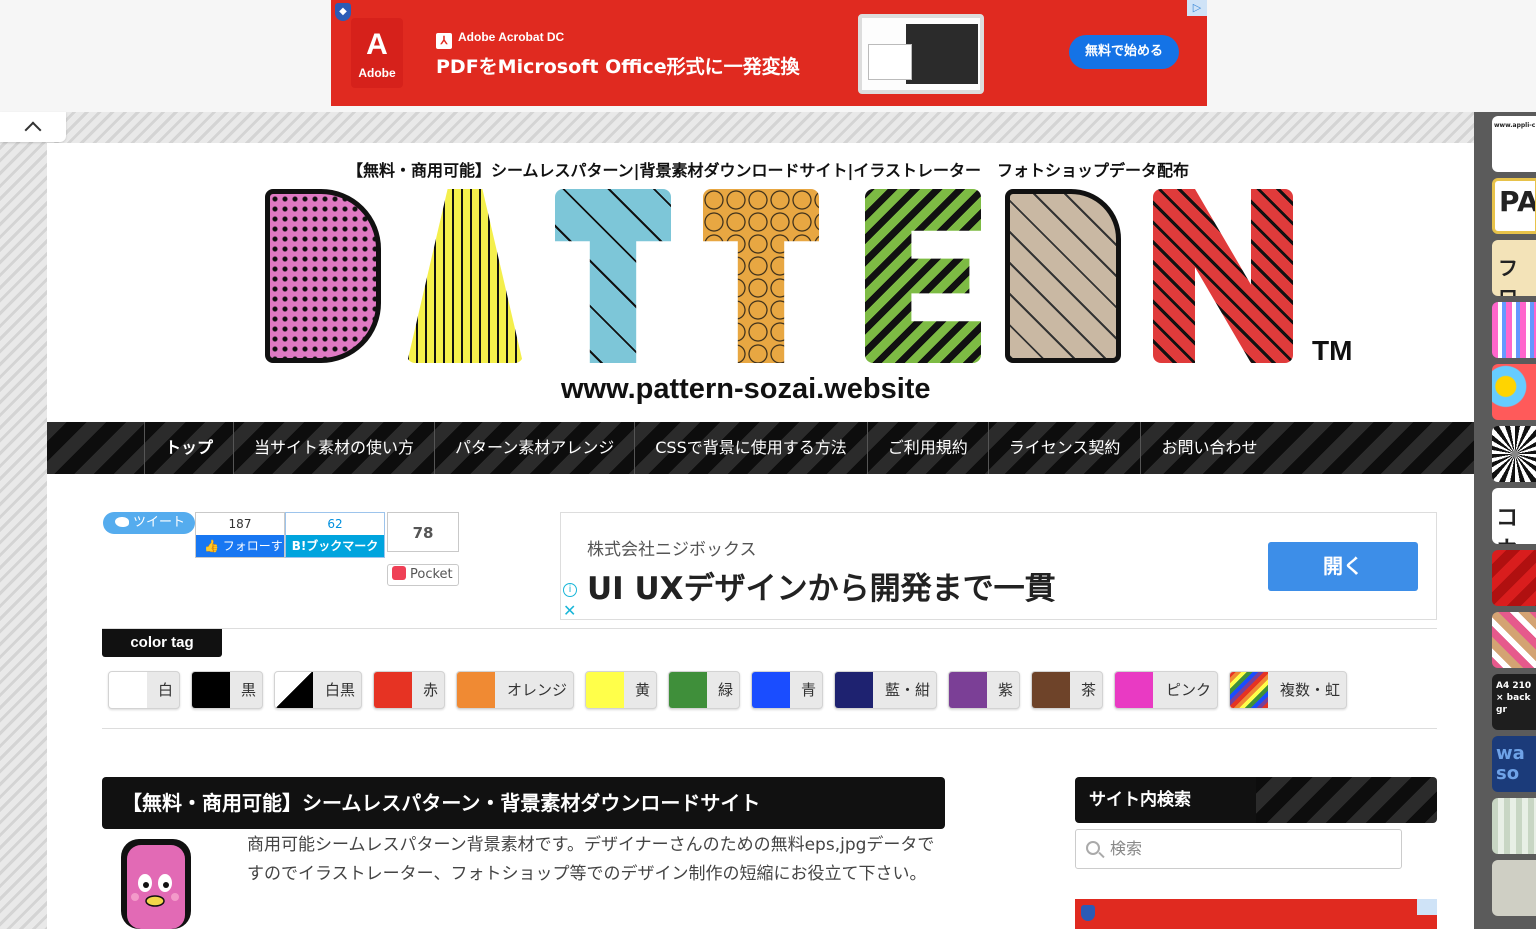 Image resolution: width=1536 pixels, height=929 pixels. What do you see at coordinates (1188, 690) in the screenshot?
I see `color-tag-label: ピンク` at bounding box center [1188, 690].